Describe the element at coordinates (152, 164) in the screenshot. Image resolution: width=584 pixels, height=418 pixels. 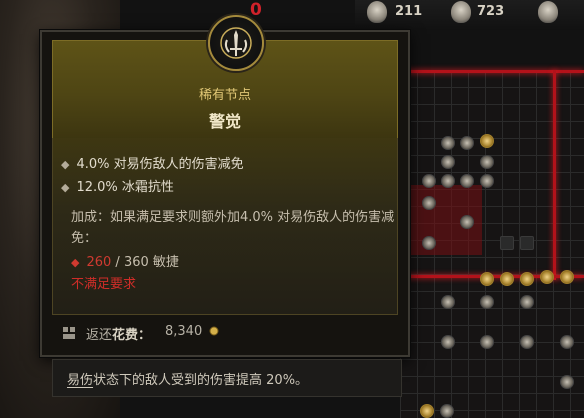
I see `stat-line: ◆ 4.0% 对易伤敌人的伤害减免` at that location.